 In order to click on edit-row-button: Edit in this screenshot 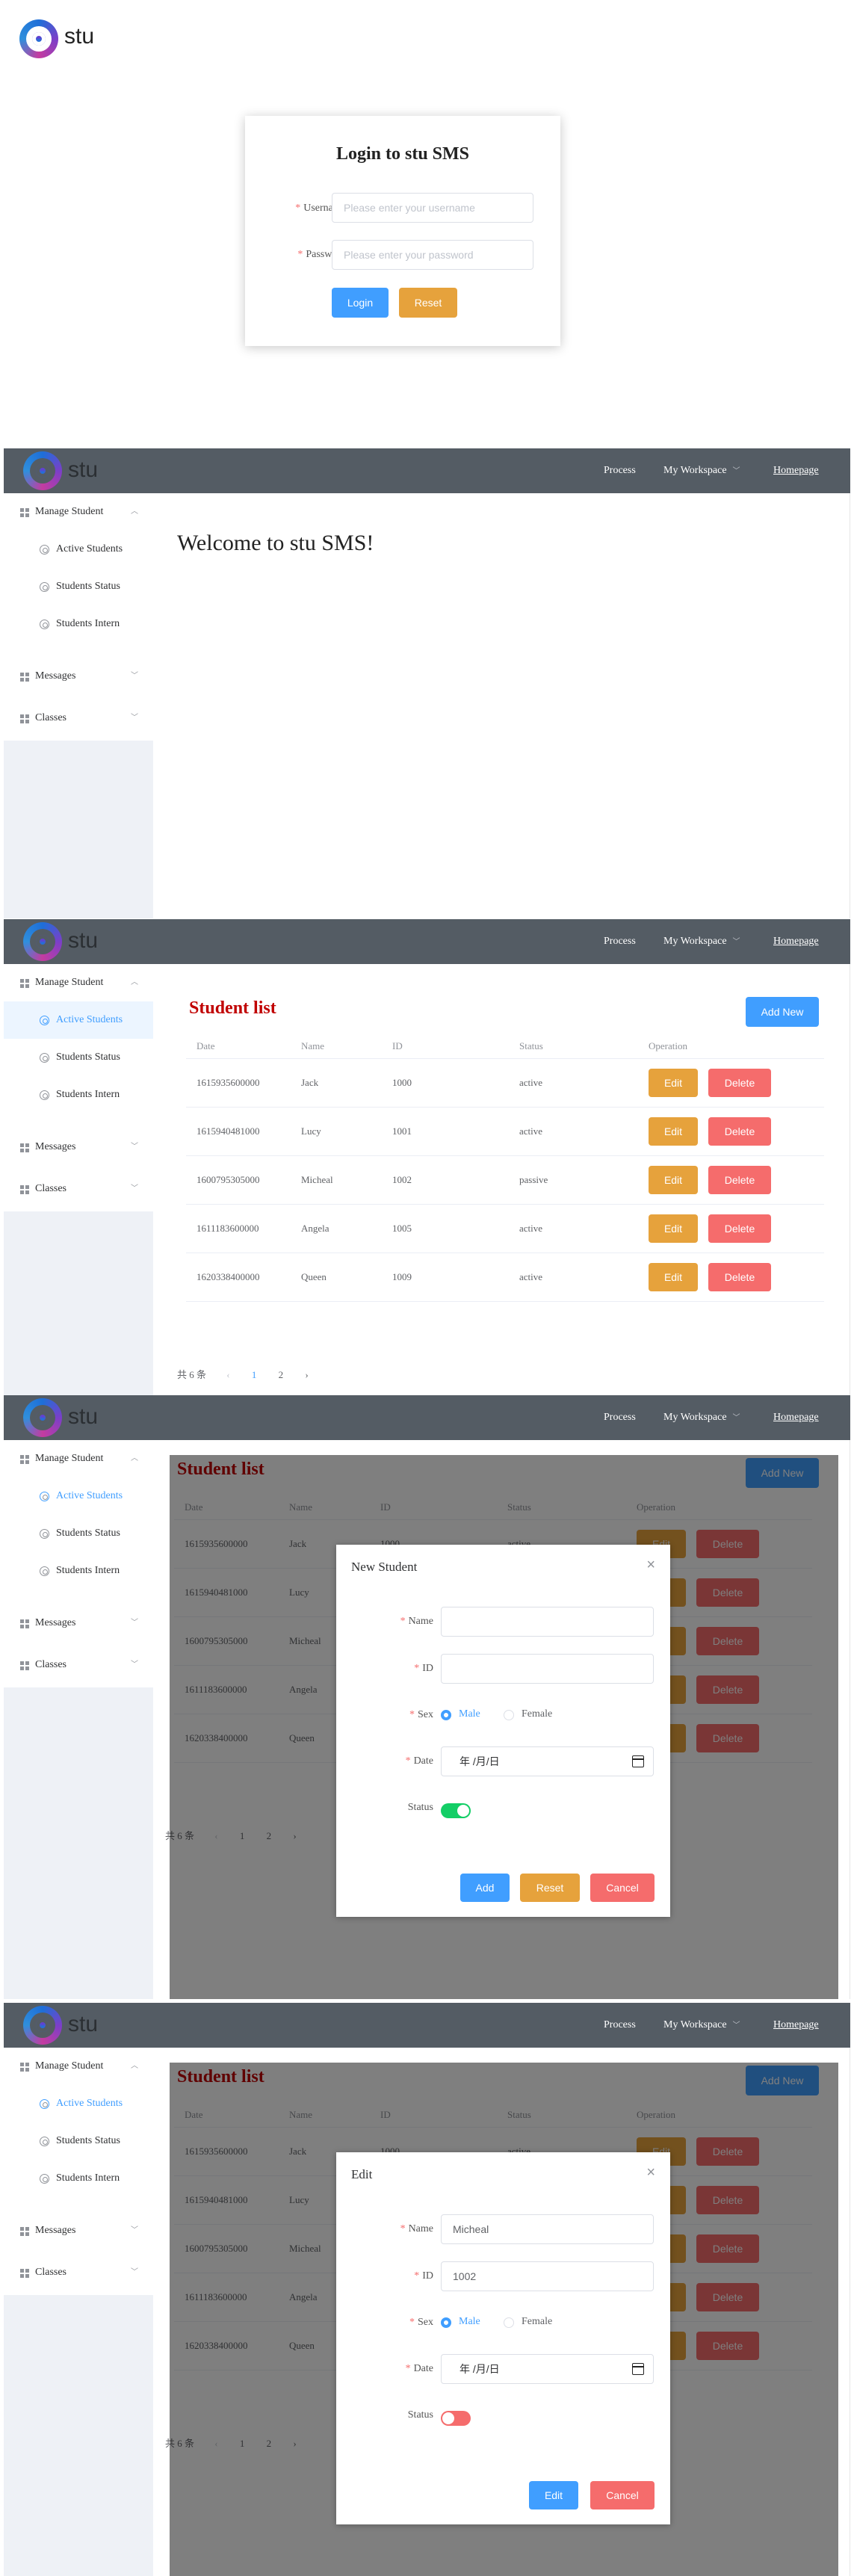, I will do `click(673, 1277)`.